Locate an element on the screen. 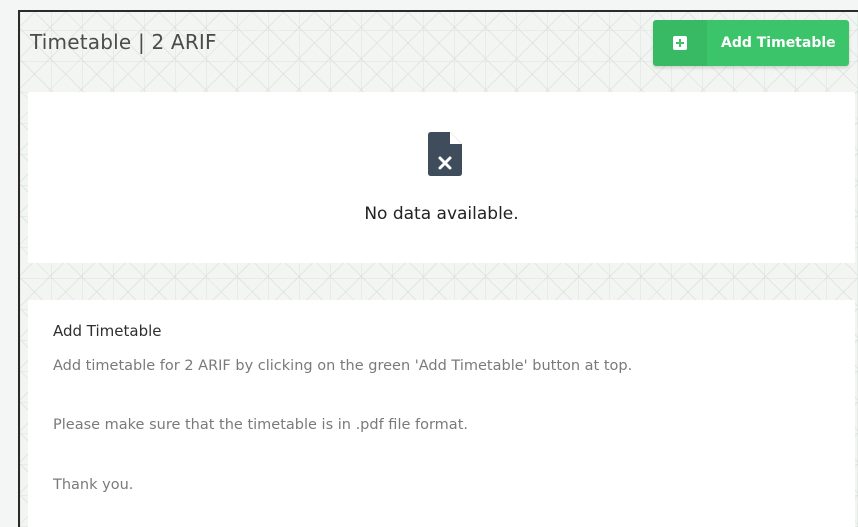 Image resolution: width=858 pixels, height=527 pixels. plus-square-icon is located at coordinates (680, 43).